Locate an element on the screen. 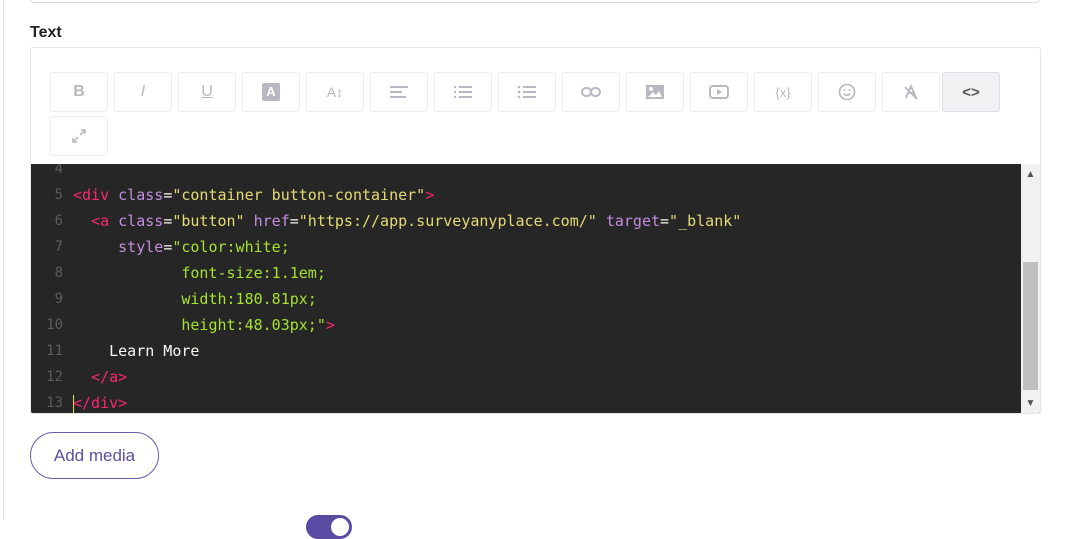 This screenshot has width=1066, height=539. code-line: 12 </a> is located at coordinates (526, 377).